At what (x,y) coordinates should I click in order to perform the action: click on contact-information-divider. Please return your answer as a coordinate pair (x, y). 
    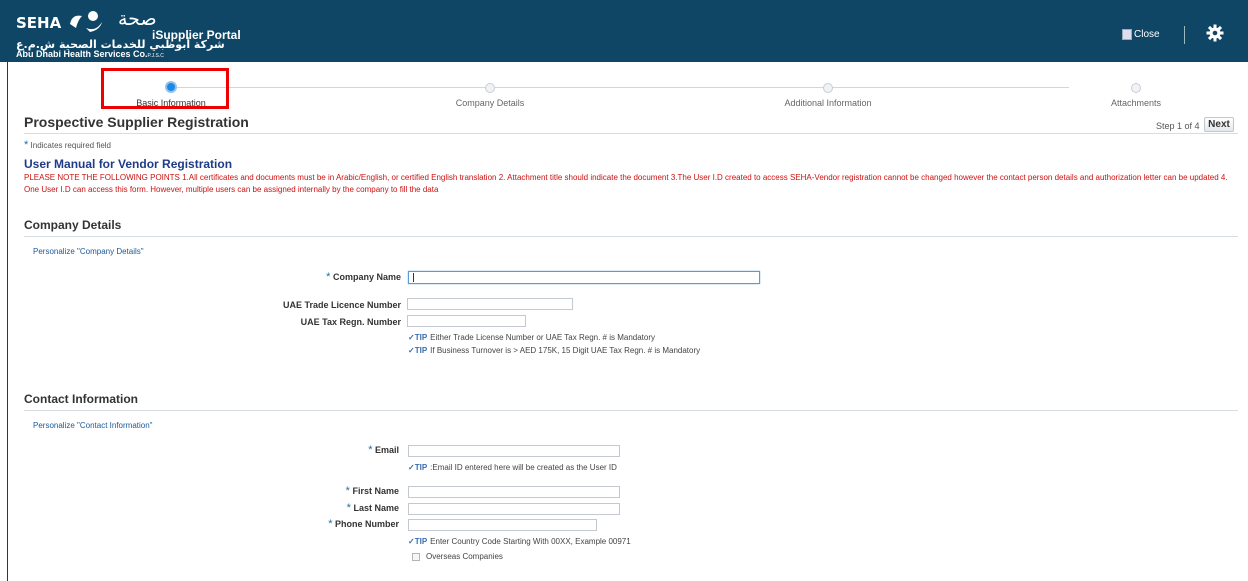
    Looking at the image, I should click on (631, 410).